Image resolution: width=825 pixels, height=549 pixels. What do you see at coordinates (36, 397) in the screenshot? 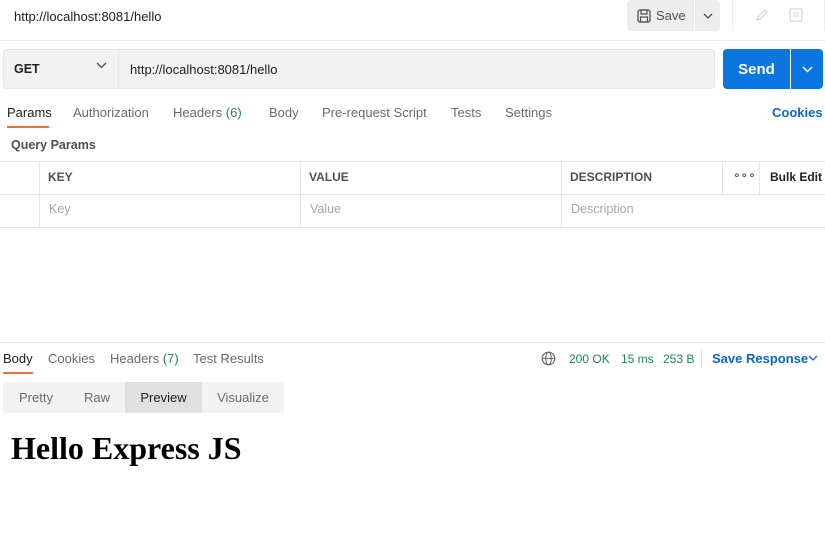
I see `view-pretty: Pretty` at bounding box center [36, 397].